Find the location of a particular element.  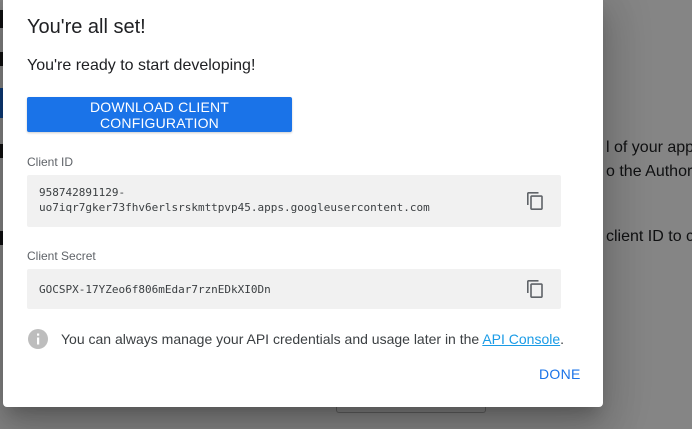

client-id-label: Client ID is located at coordinates (50, 162).